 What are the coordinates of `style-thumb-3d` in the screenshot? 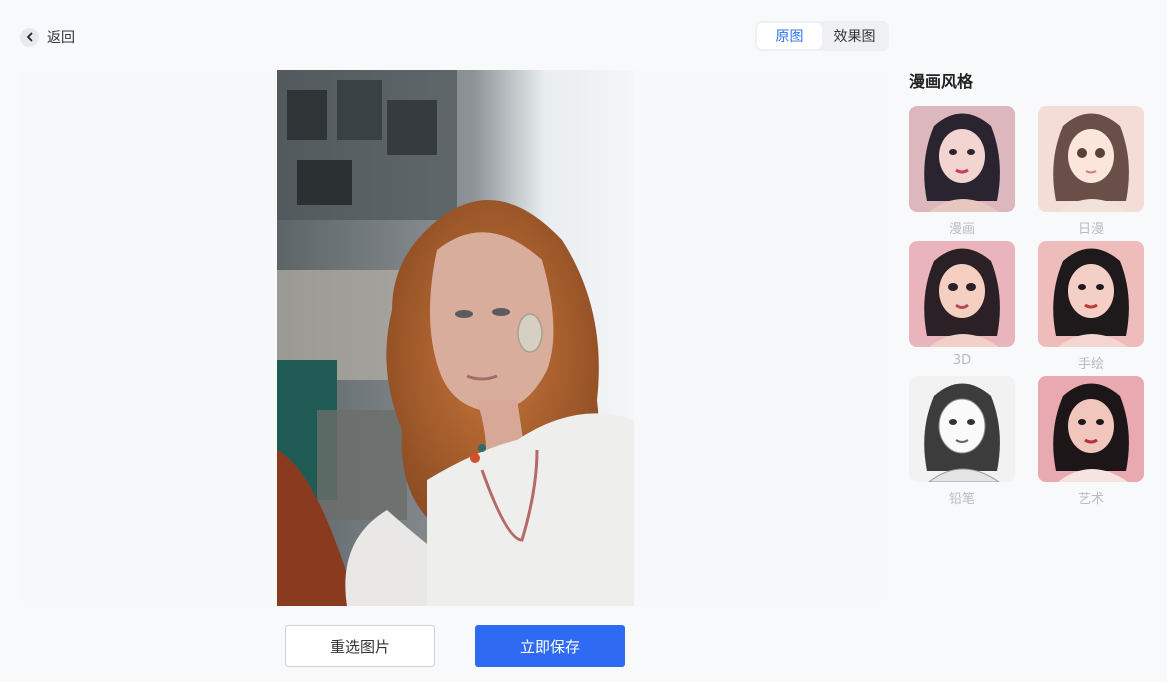 It's located at (962, 294).